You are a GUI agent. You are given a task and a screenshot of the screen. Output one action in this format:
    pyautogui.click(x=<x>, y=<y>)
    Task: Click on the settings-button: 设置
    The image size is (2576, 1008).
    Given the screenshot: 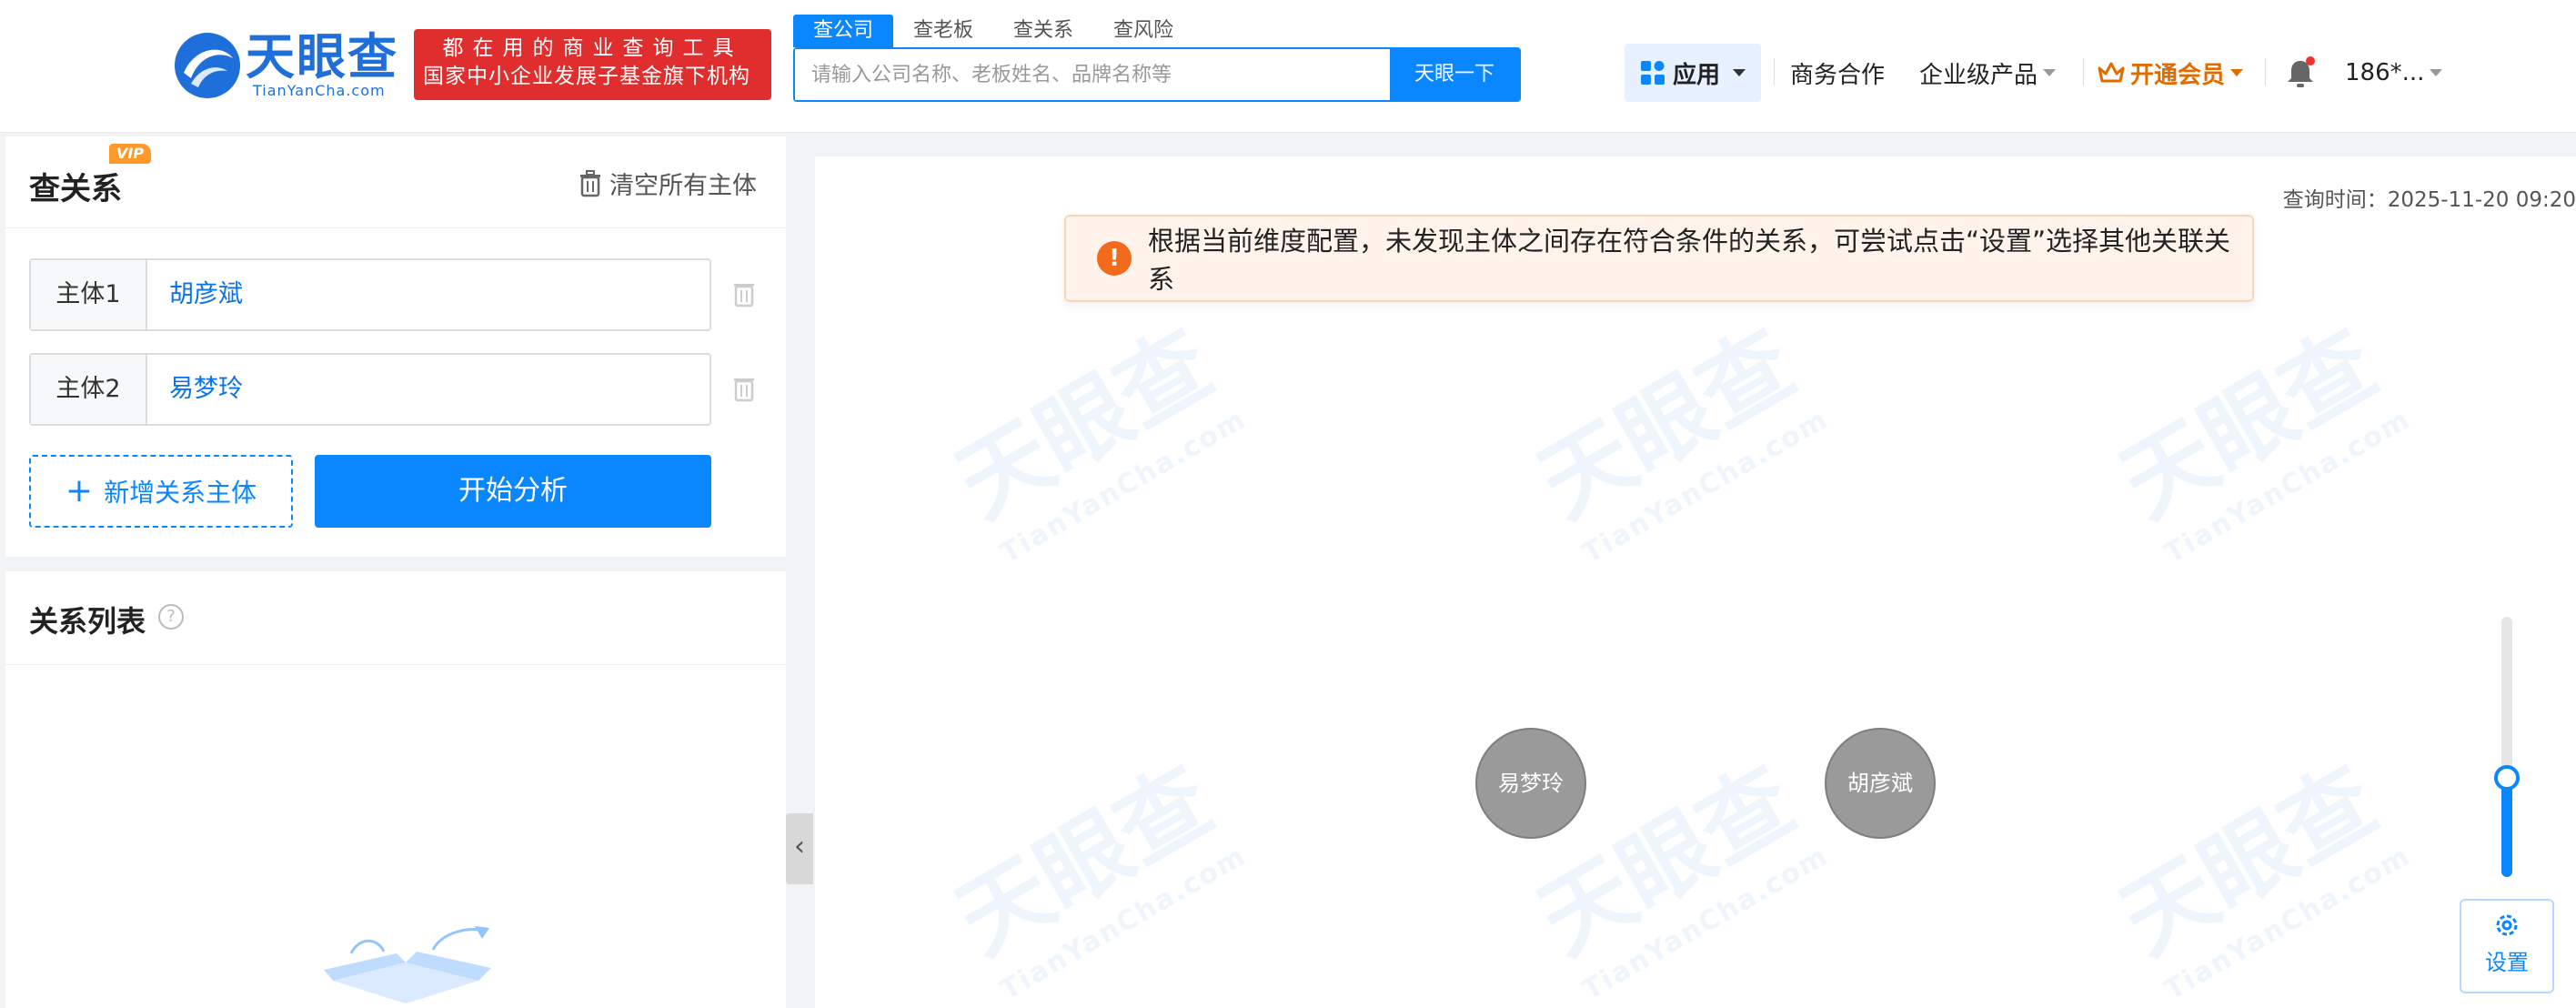 What is the action you would take?
    pyautogui.click(x=2507, y=946)
    